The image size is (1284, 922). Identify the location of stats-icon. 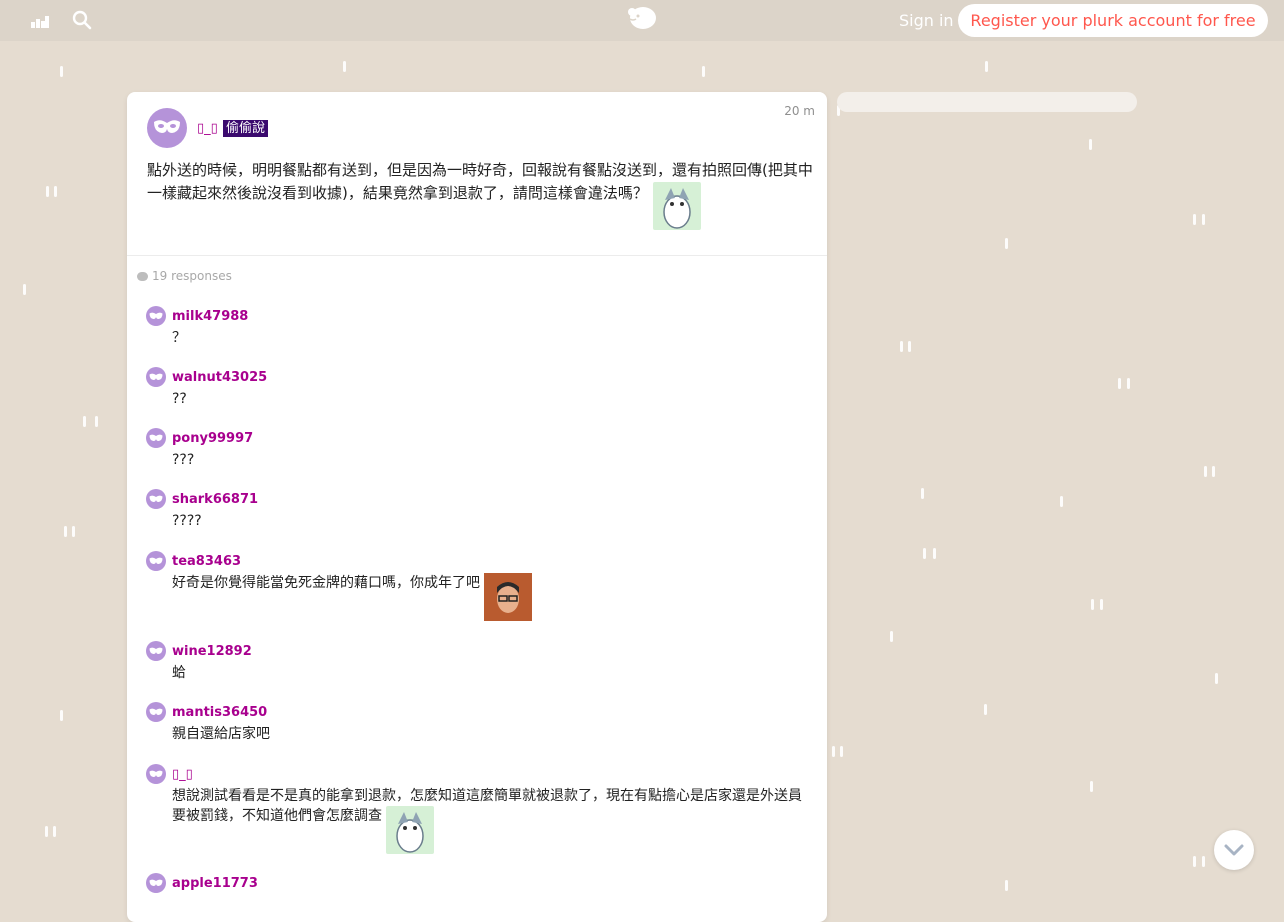
(41, 21).